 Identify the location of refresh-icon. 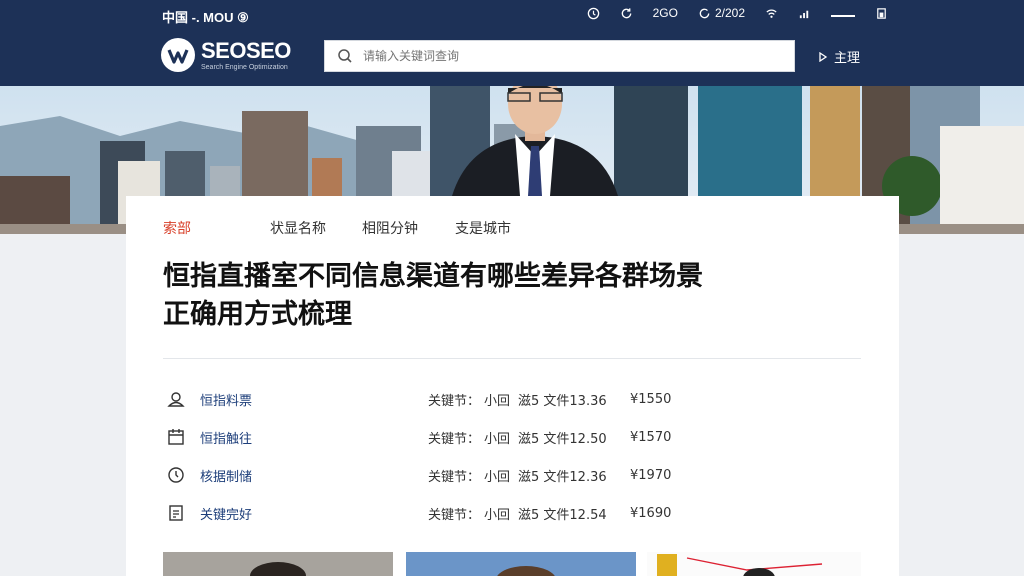
(626, 13).